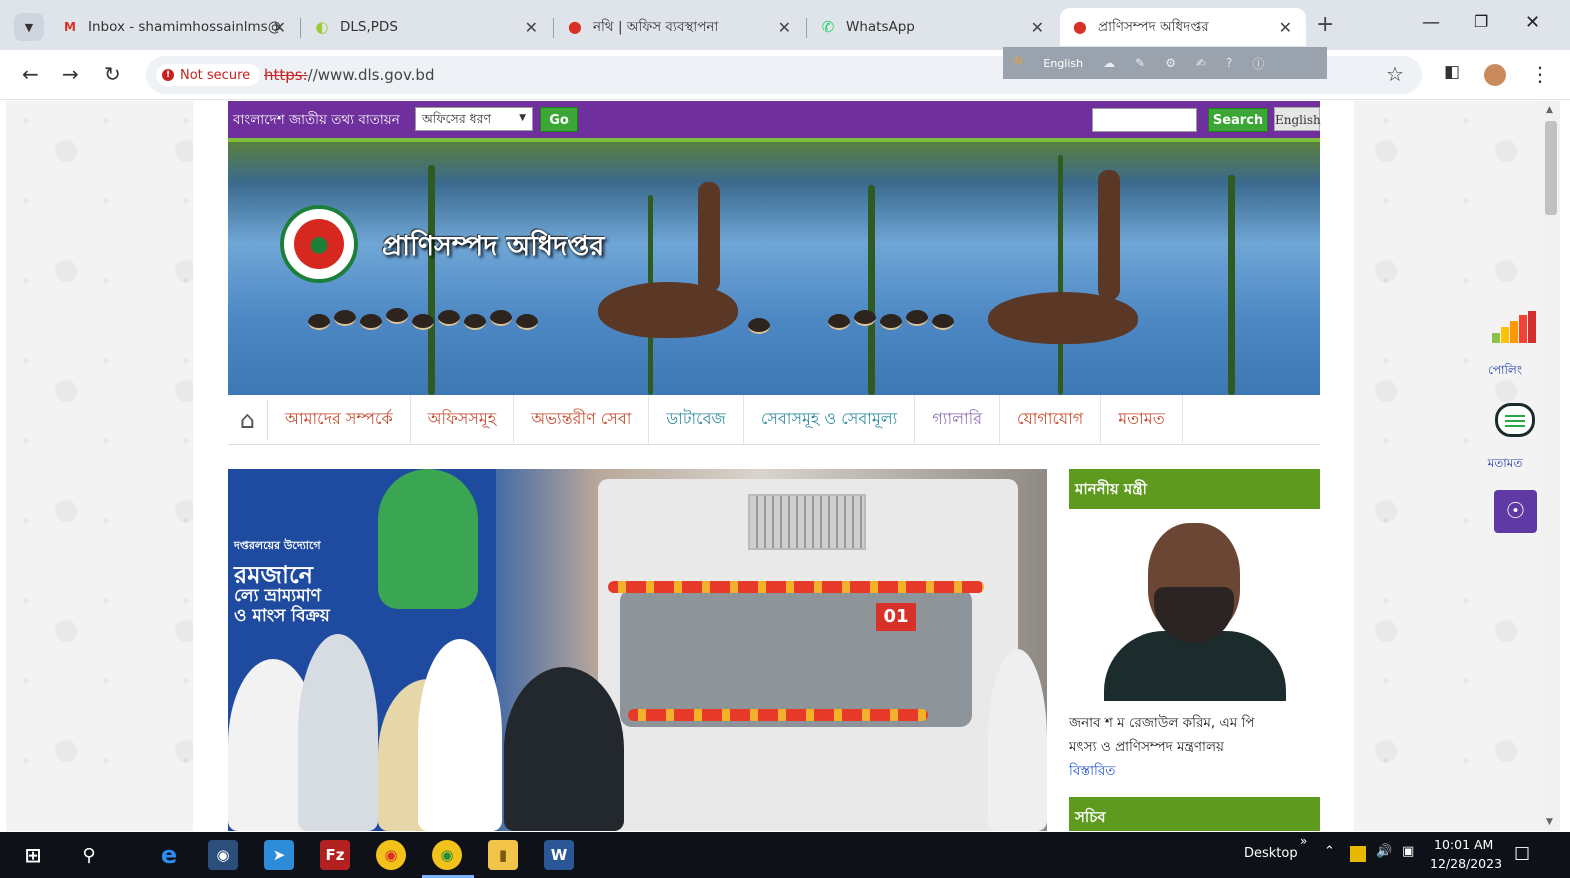  What do you see at coordinates (1194, 771) in the screenshot?
I see `details-link: বিস্তারিত` at bounding box center [1194, 771].